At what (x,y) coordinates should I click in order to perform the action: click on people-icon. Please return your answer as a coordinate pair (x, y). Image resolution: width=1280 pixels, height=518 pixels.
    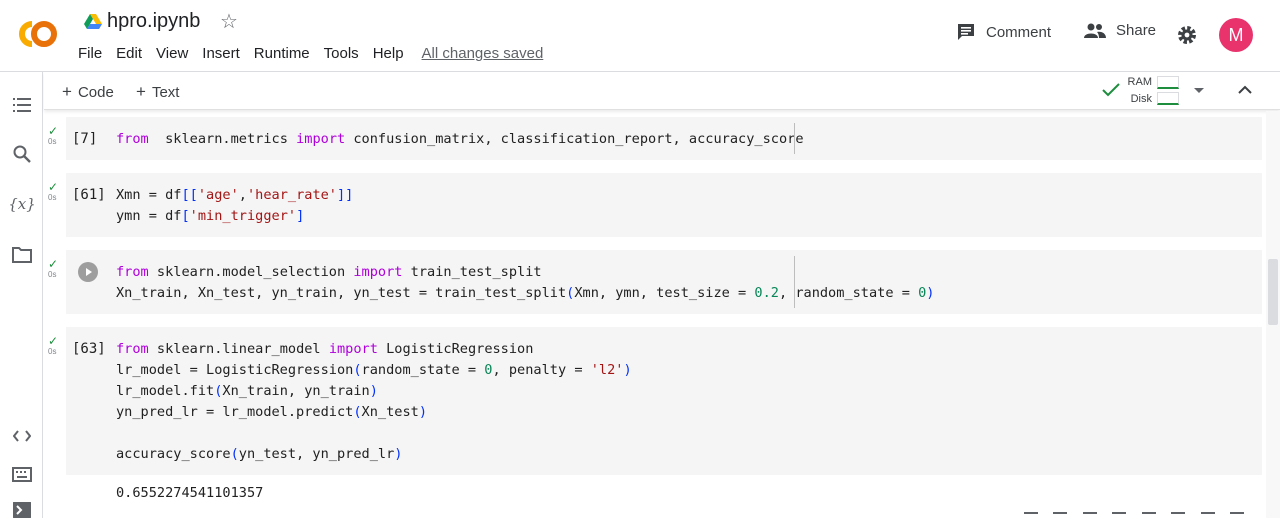
    Looking at the image, I should click on (1095, 30).